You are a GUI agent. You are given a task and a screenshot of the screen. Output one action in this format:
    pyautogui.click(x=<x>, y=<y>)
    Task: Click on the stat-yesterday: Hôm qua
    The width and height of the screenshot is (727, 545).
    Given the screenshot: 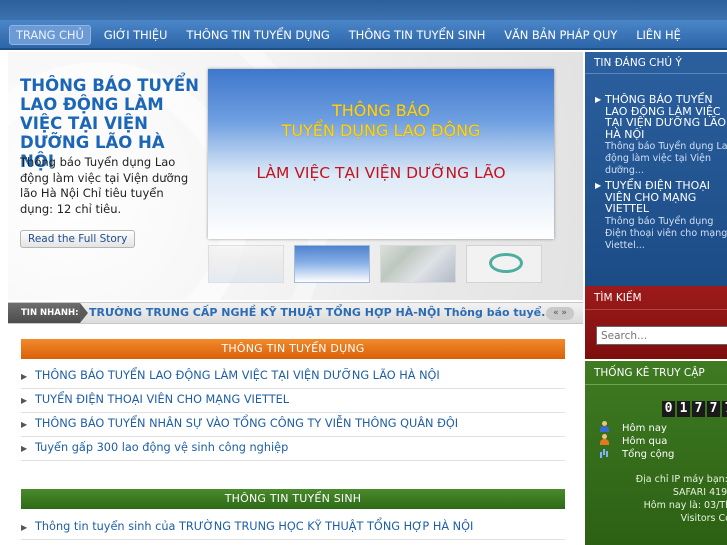 What is the action you would take?
    pyautogui.click(x=633, y=440)
    